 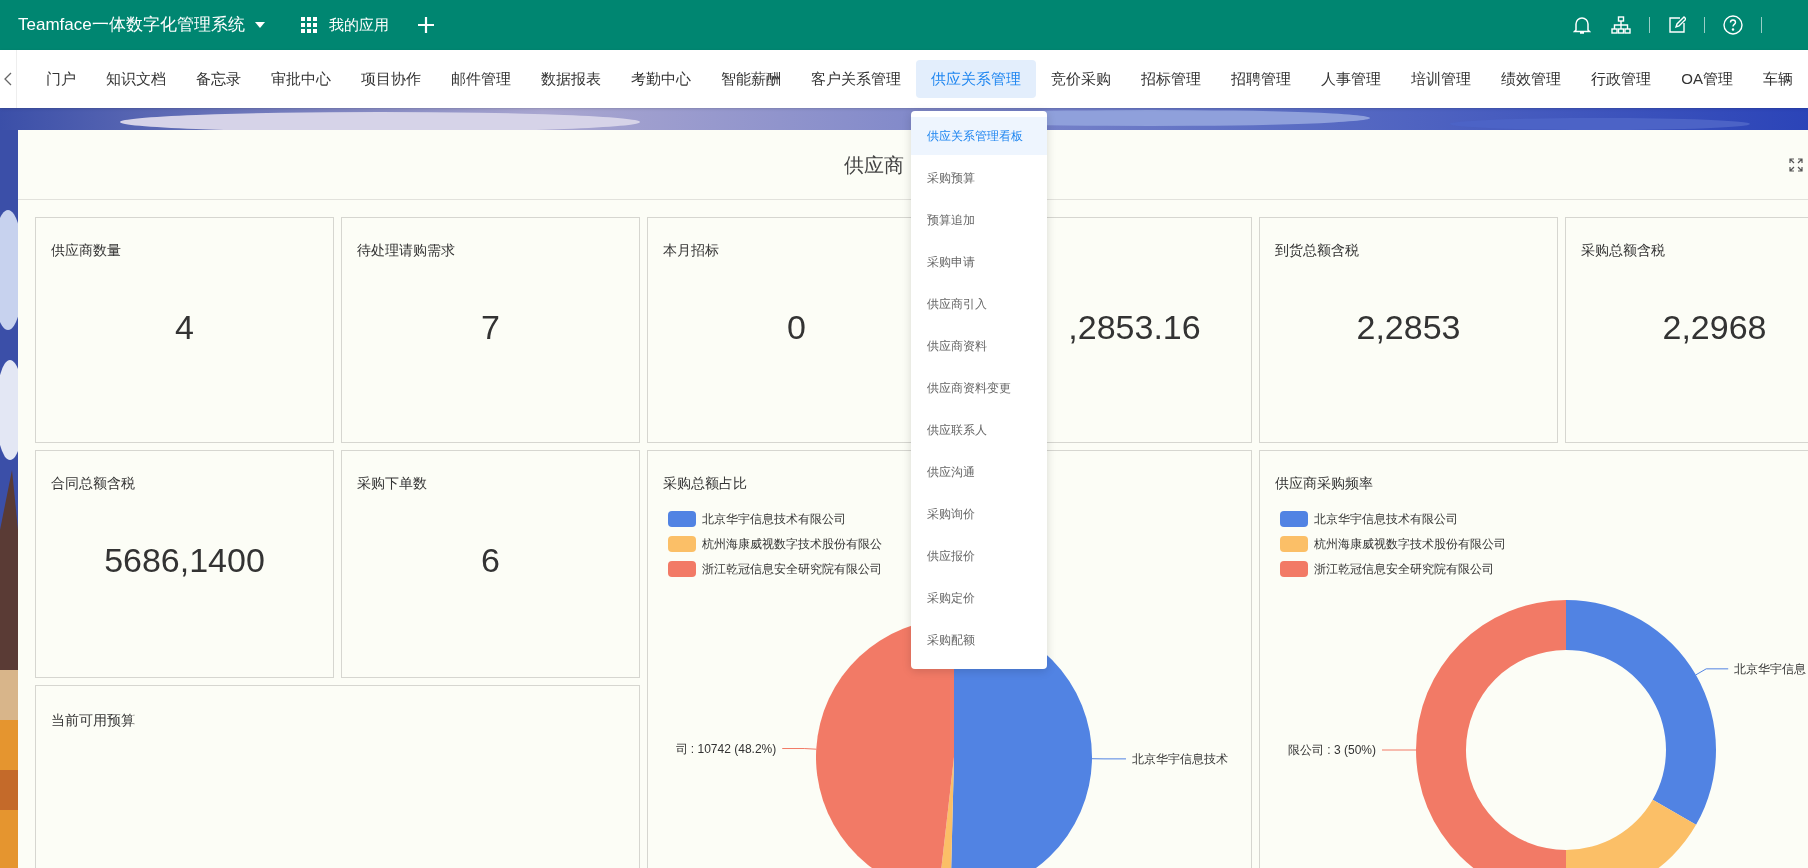 I want to click on stat-label: 采购总额含税, so click(x=1623, y=250).